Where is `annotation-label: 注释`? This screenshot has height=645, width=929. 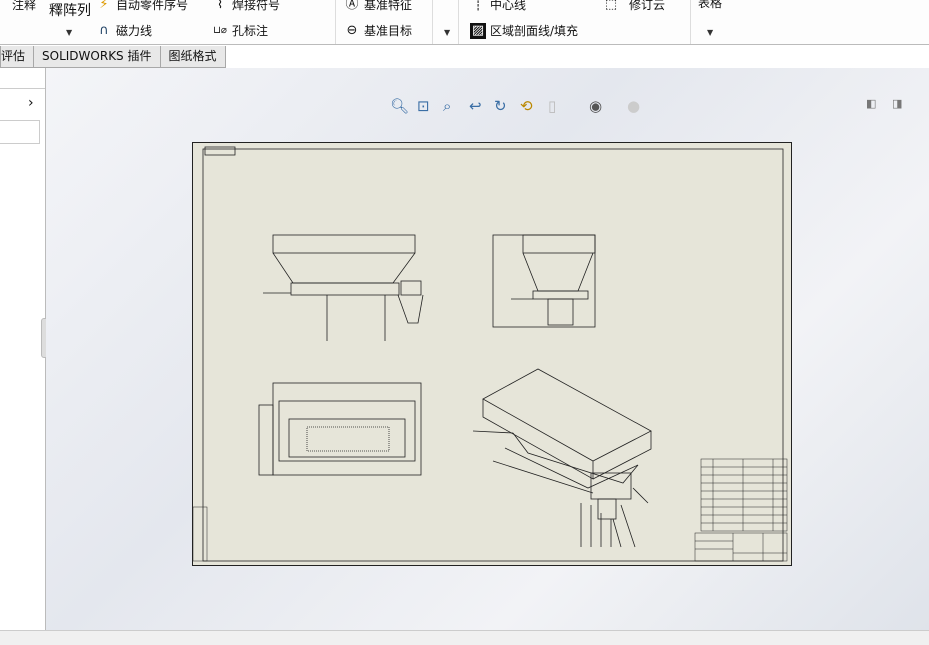
annotation-label: 注释 is located at coordinates (24, 6).